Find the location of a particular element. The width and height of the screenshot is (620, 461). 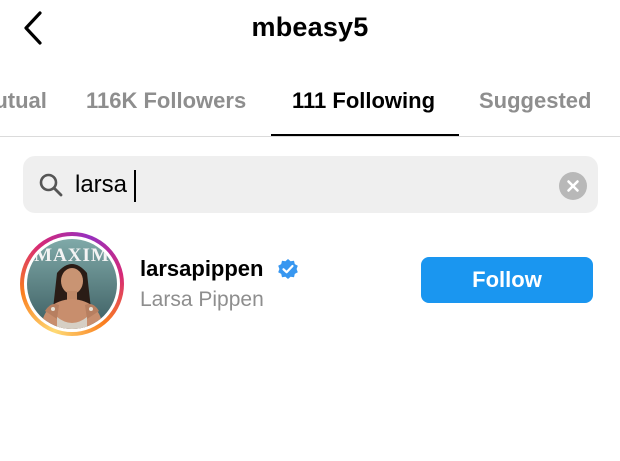

avatar-magazine-text: MAXIM is located at coordinates (72, 255).